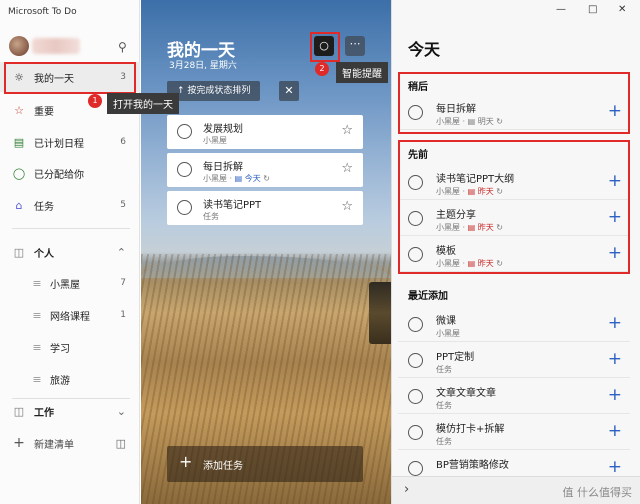 This screenshot has width=640, height=504. What do you see at coordinates (514, 361) in the screenshot?
I see `suggested-task: PPT定制 任务 +` at bounding box center [514, 361].